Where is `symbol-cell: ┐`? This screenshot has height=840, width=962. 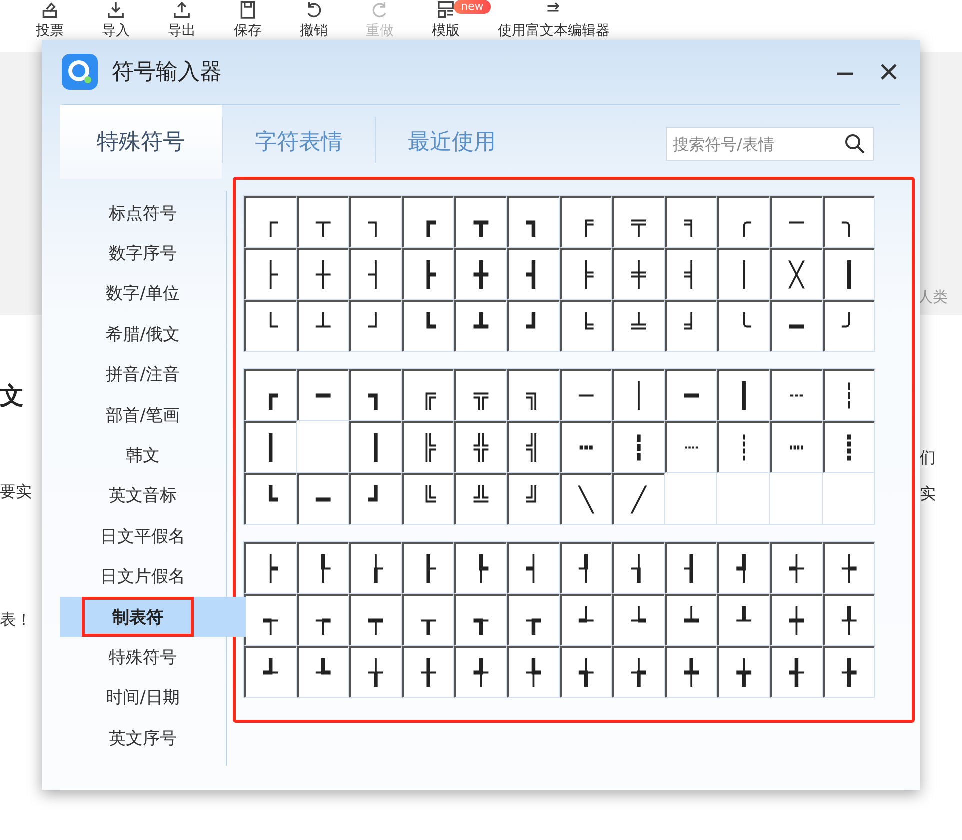
symbol-cell: ┐ is located at coordinates (375, 222).